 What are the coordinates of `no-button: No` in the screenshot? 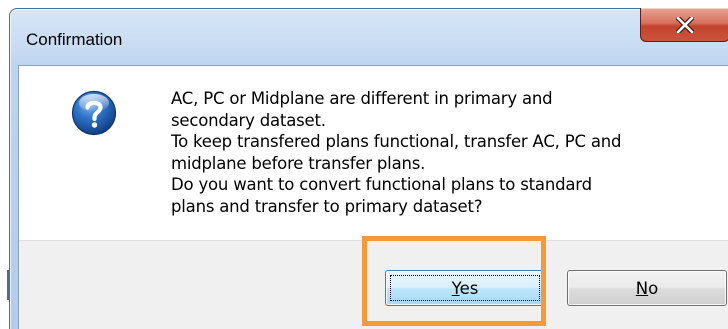 It's located at (647, 288).